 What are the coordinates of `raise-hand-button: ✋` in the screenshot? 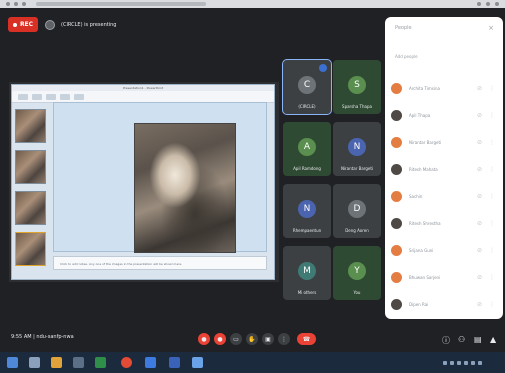 It's located at (252, 339).